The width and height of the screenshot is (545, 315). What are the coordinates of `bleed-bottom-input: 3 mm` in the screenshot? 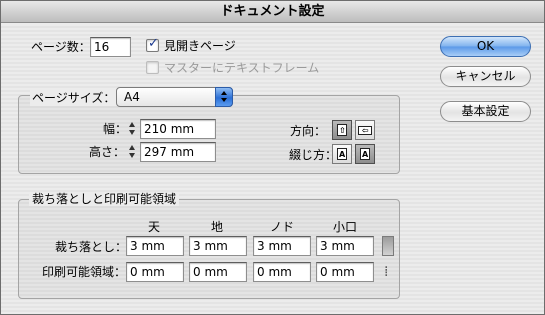 It's located at (218, 246).